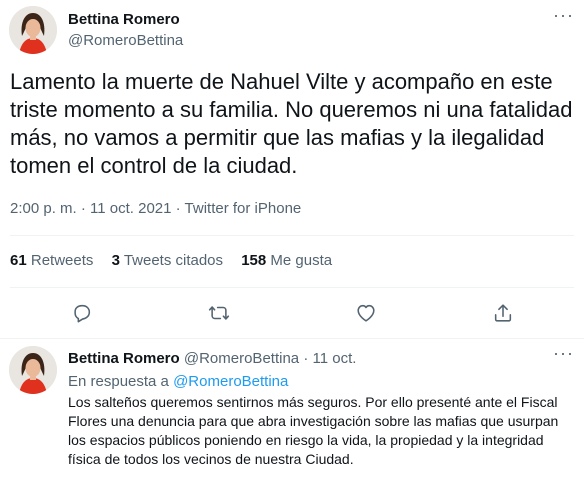 The image size is (584, 480). What do you see at coordinates (334, 358) in the screenshot?
I see `reply-date: 11 oct.` at bounding box center [334, 358].